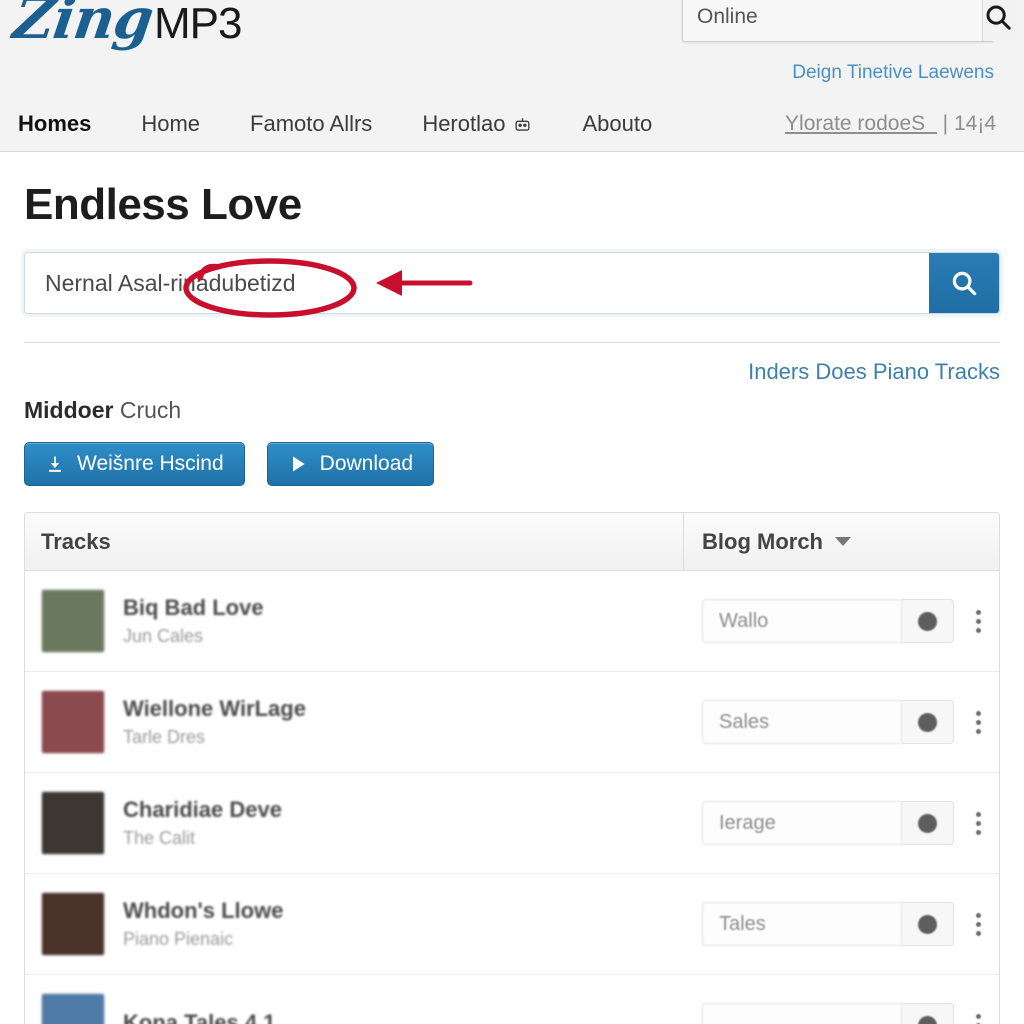  I want to click on primary-search-box, so click(512, 283).